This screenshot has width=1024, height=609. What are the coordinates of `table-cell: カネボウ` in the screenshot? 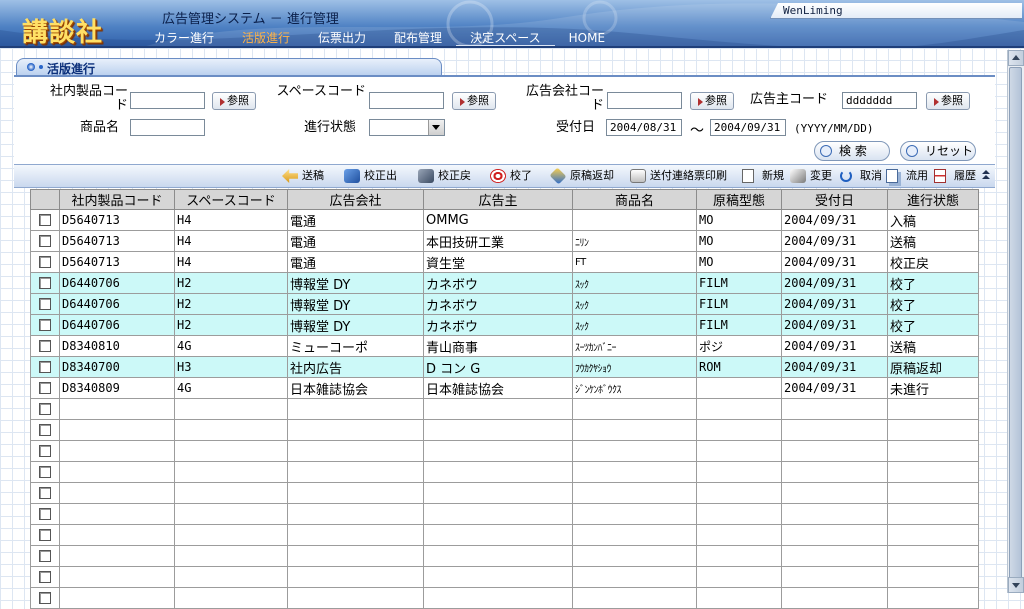 It's located at (498, 325).